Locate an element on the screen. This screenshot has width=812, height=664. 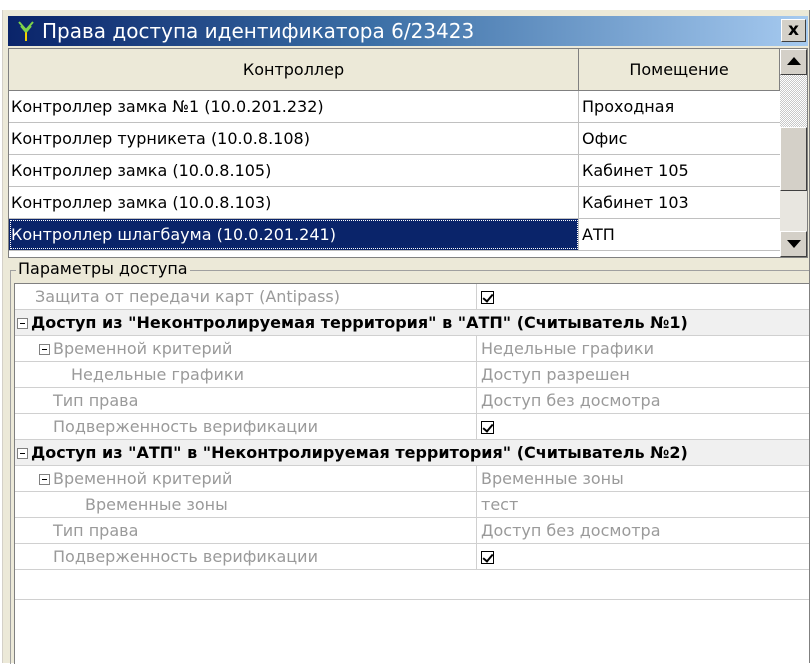
list-row-selected: Контроллер шлагбаума (10.0.201.241) АТП is located at coordinates (394, 235).